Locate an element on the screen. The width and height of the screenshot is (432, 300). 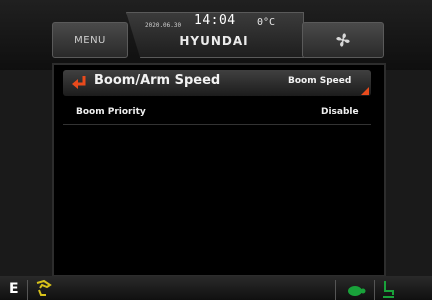
brand-logo: HYUNDAI is located at coordinates (214, 41).